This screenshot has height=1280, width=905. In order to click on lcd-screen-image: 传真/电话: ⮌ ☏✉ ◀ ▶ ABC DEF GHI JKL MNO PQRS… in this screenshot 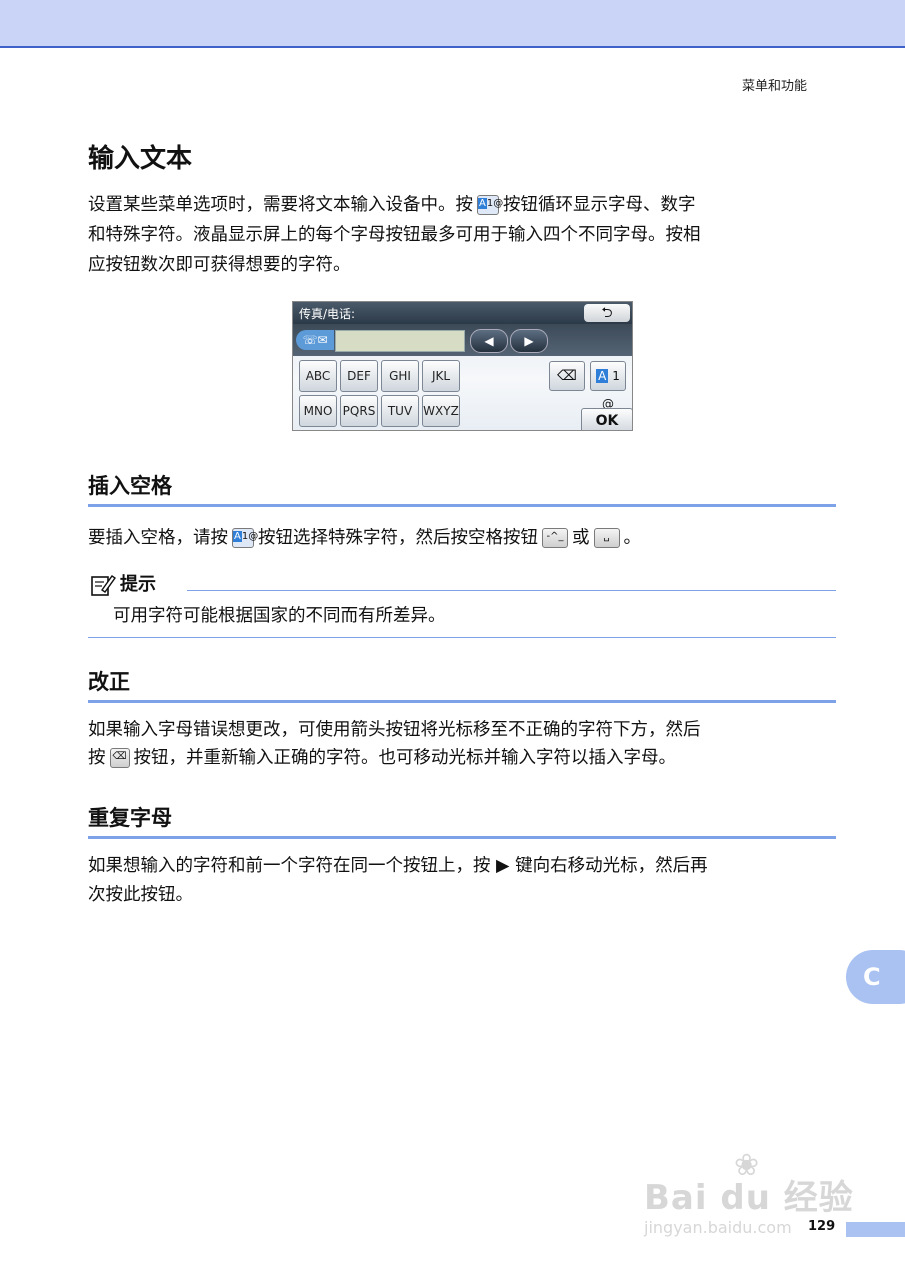, I will do `click(462, 366)`.